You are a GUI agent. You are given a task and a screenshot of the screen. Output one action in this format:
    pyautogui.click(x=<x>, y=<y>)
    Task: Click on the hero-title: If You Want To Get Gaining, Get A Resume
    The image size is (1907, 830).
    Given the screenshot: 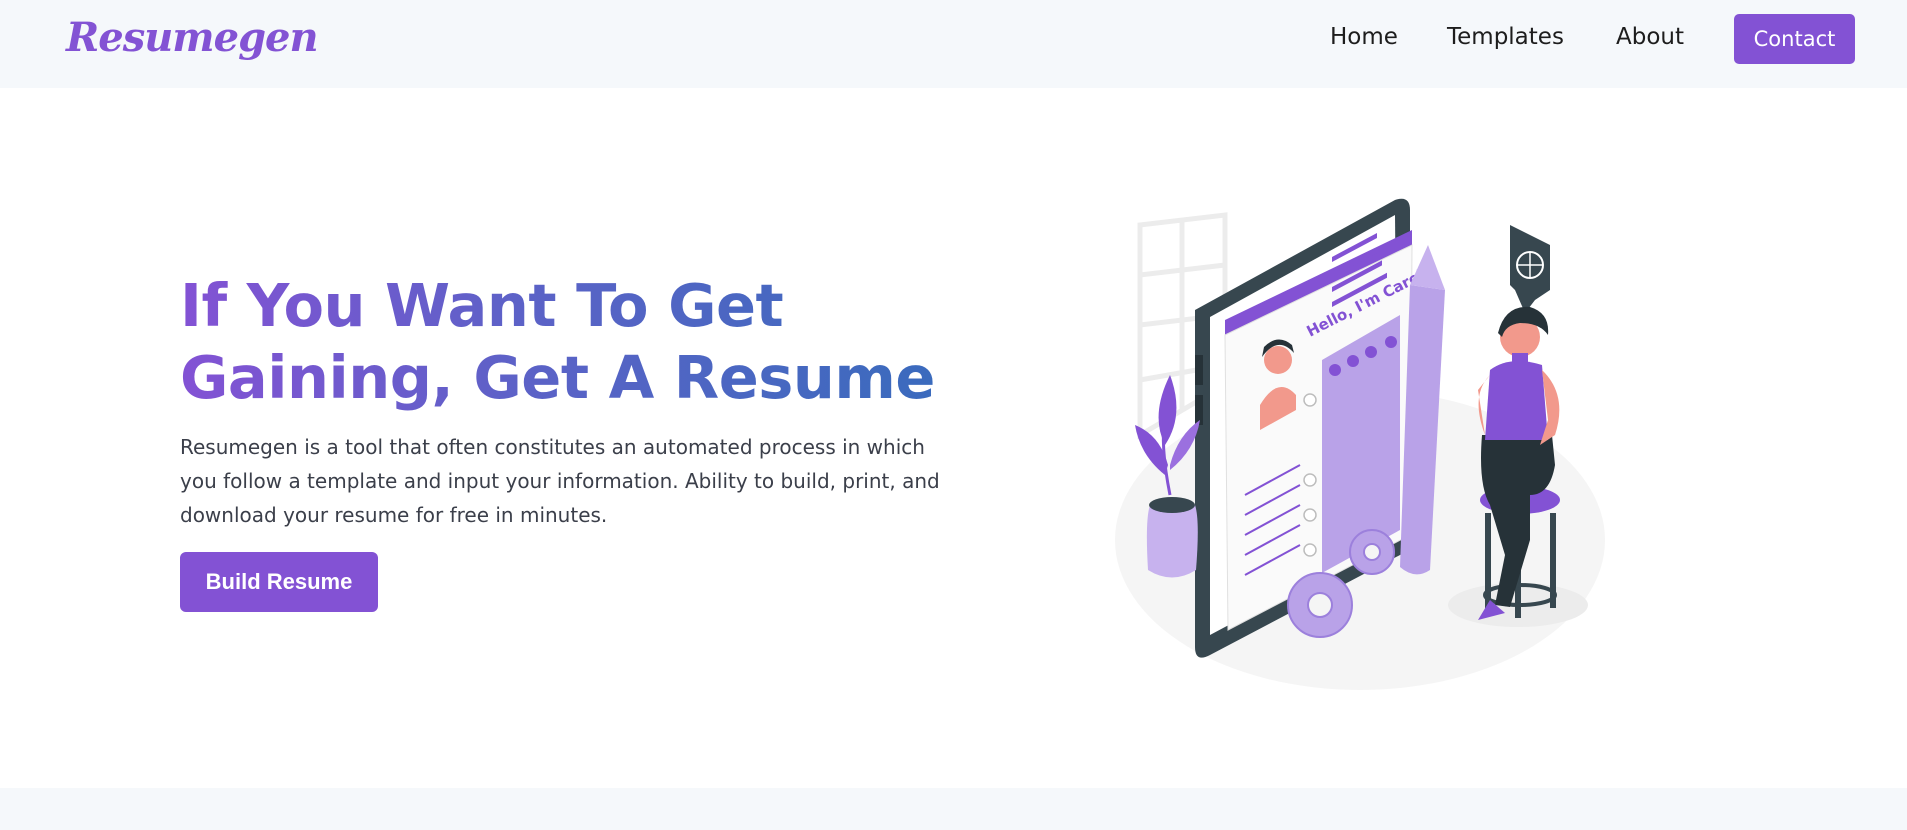 What is the action you would take?
    pyautogui.click(x=560, y=342)
    